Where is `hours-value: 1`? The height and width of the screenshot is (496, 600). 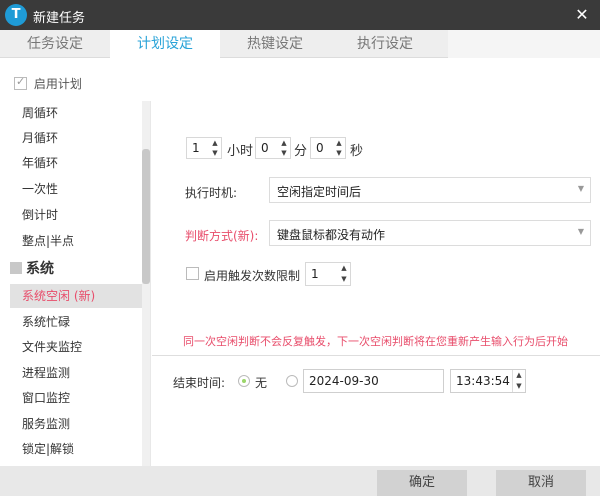
hours-value: 1 is located at coordinates (196, 148).